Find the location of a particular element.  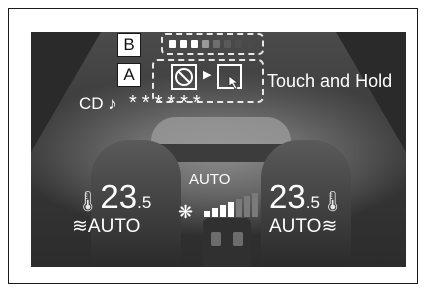

driver-temp-value: 23 is located at coordinates (119, 196).